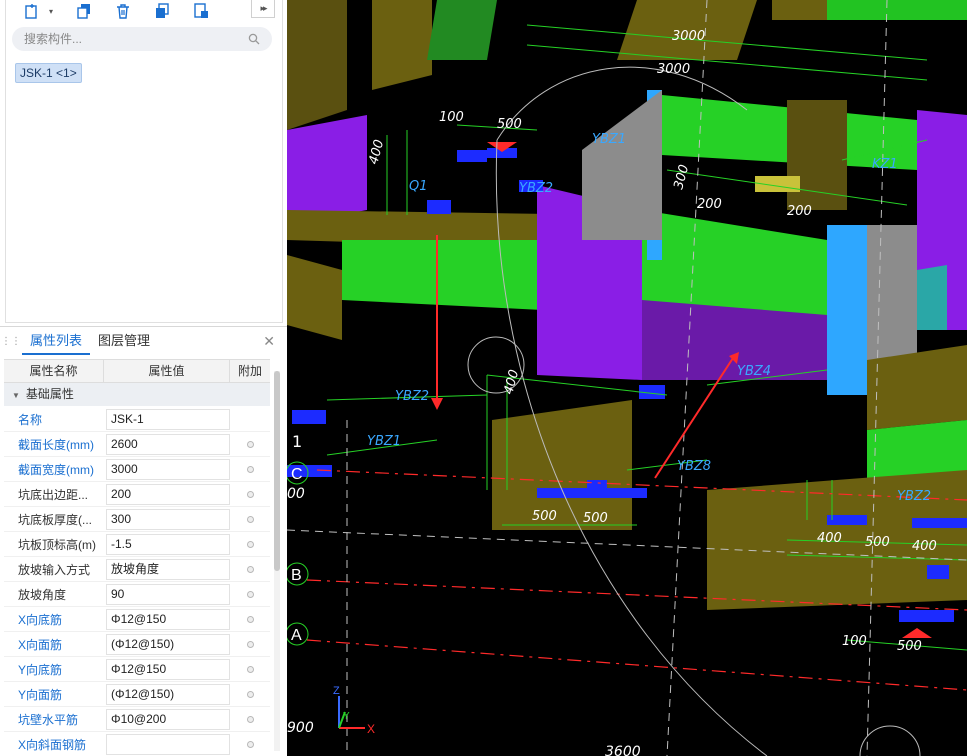  What do you see at coordinates (168, 744) in the screenshot?
I see `property-value-field` at bounding box center [168, 744].